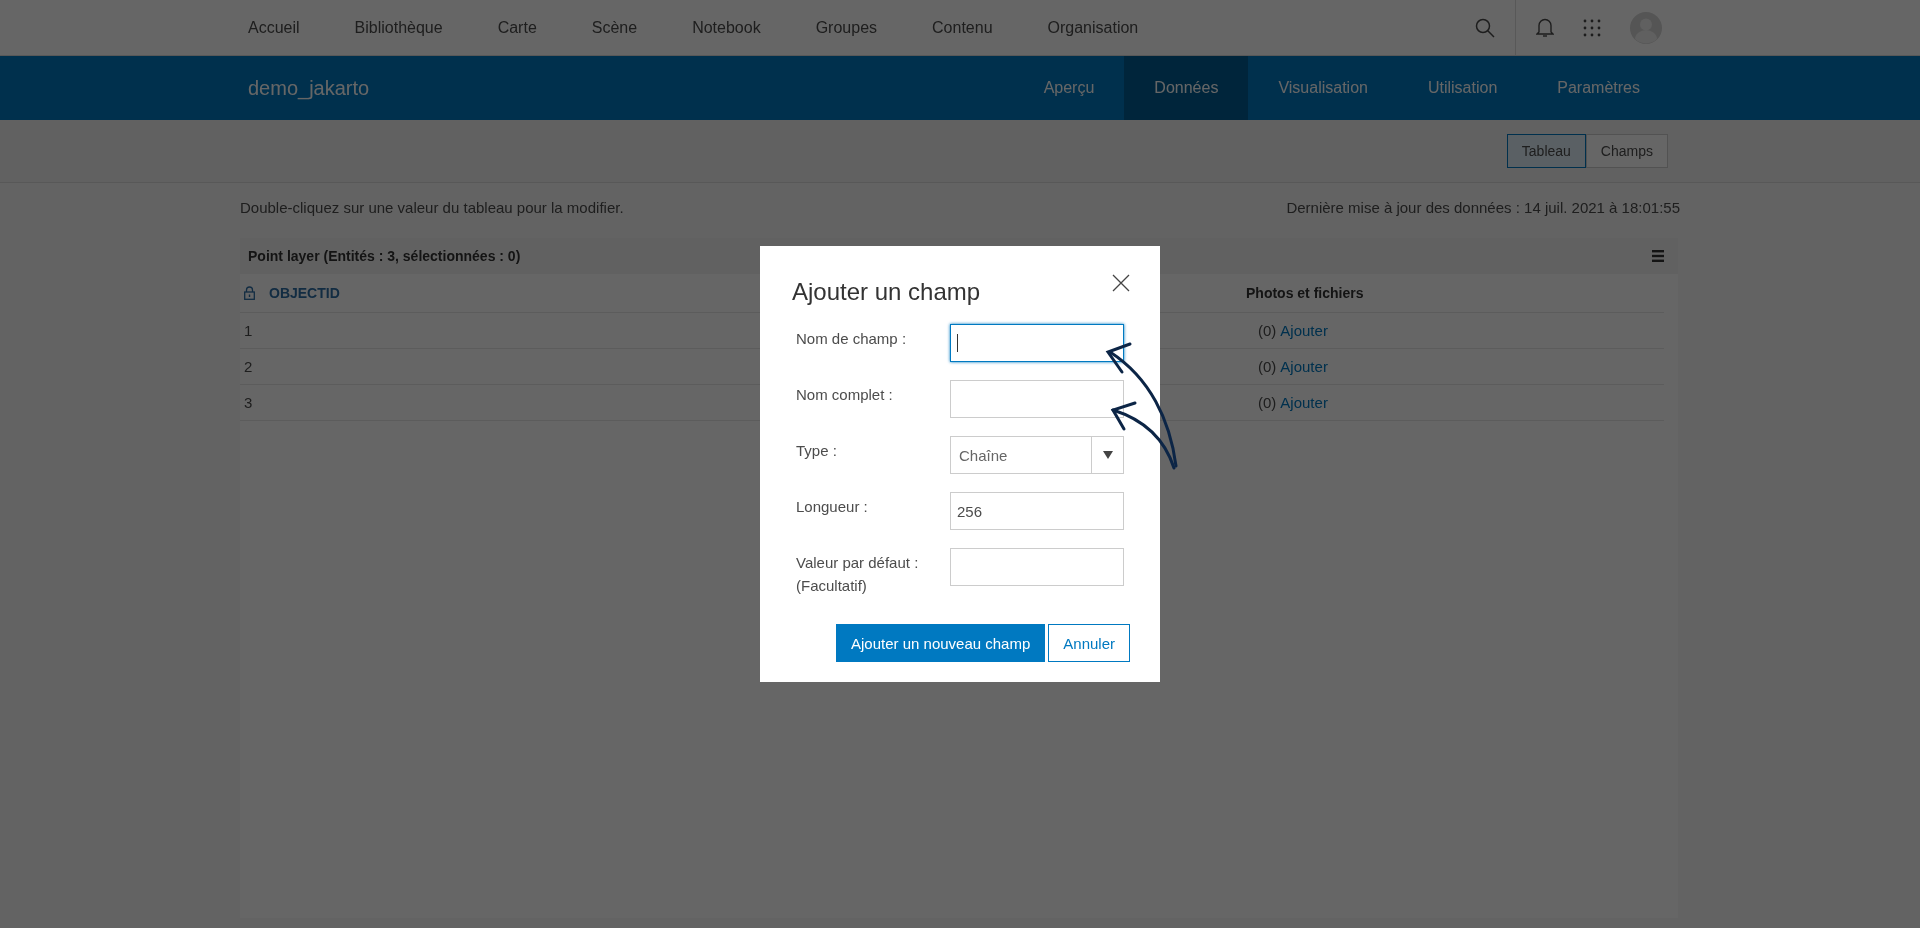  Describe the element at coordinates (384, 256) in the screenshot. I see `table-title: Point layer (Entités : 3, sélectionnées : 0)` at that location.